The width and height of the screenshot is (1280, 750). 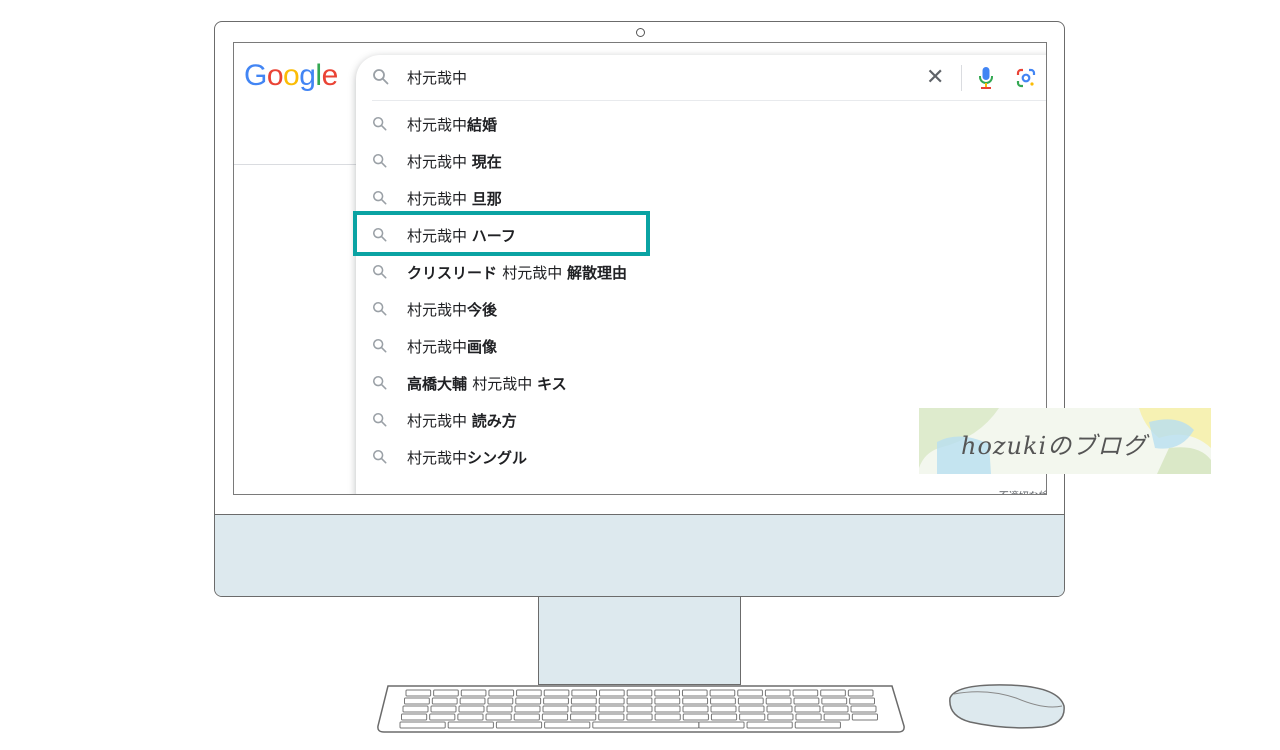 I want to click on keyboard-illustration, so click(x=641, y=709).